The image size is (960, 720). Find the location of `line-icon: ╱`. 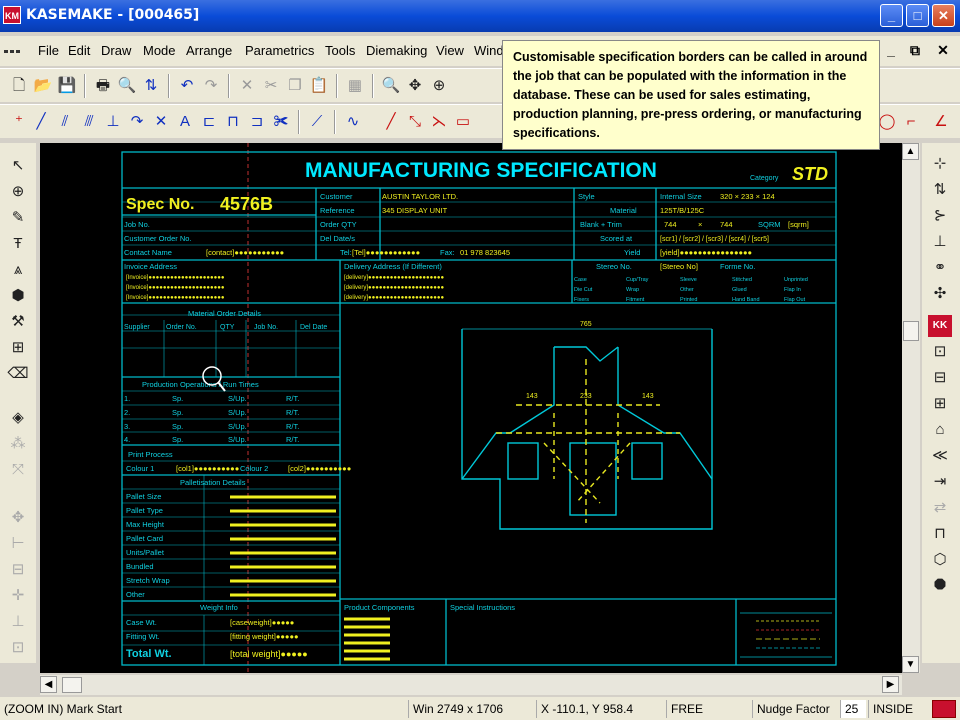

line-icon: ╱ is located at coordinates (41, 122).